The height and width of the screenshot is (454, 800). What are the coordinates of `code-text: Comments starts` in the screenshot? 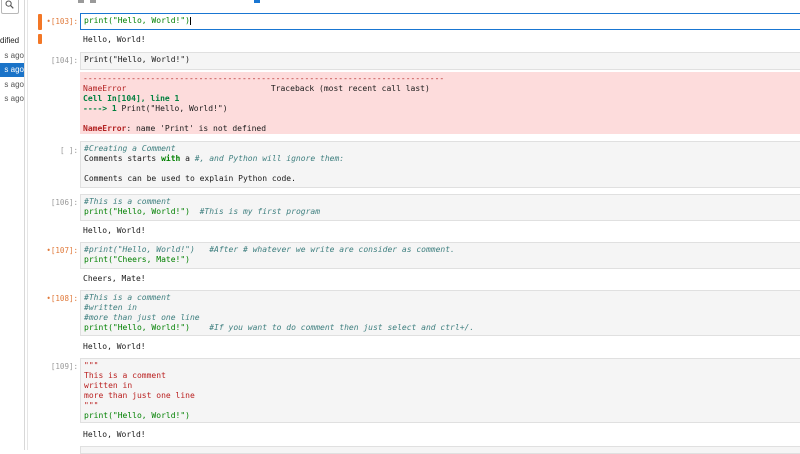 It's located at (123, 158).